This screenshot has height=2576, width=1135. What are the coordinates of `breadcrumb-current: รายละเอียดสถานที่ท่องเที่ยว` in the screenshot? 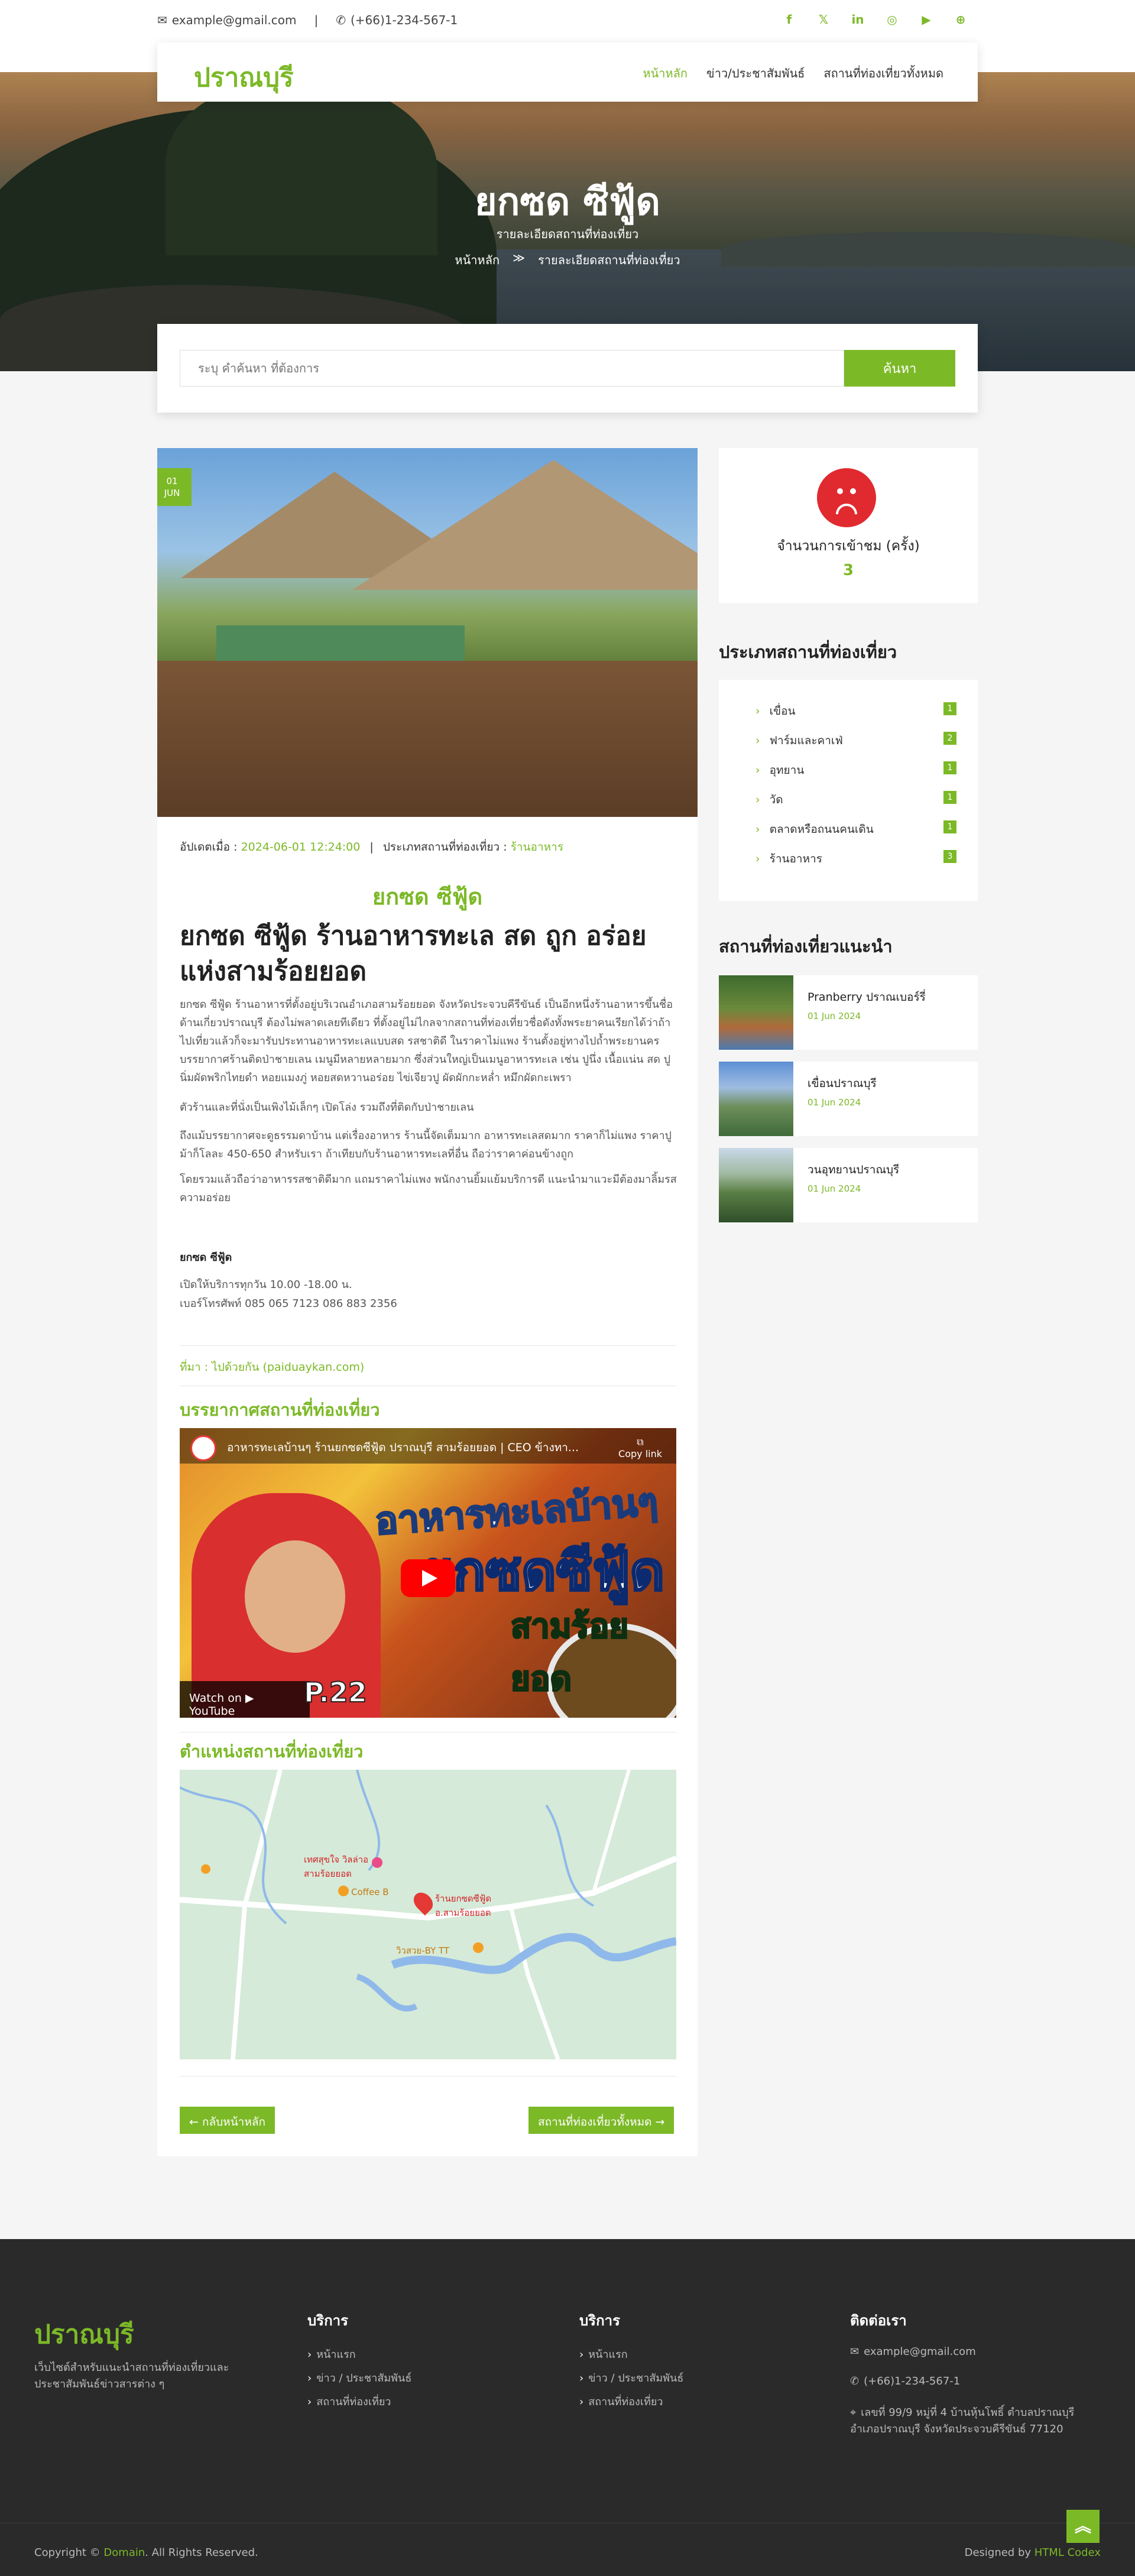 It's located at (609, 260).